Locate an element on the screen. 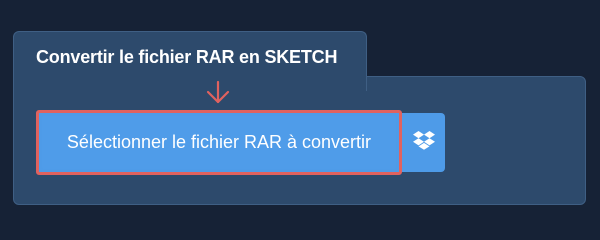  arrow-down-icon is located at coordinates (218, 93).